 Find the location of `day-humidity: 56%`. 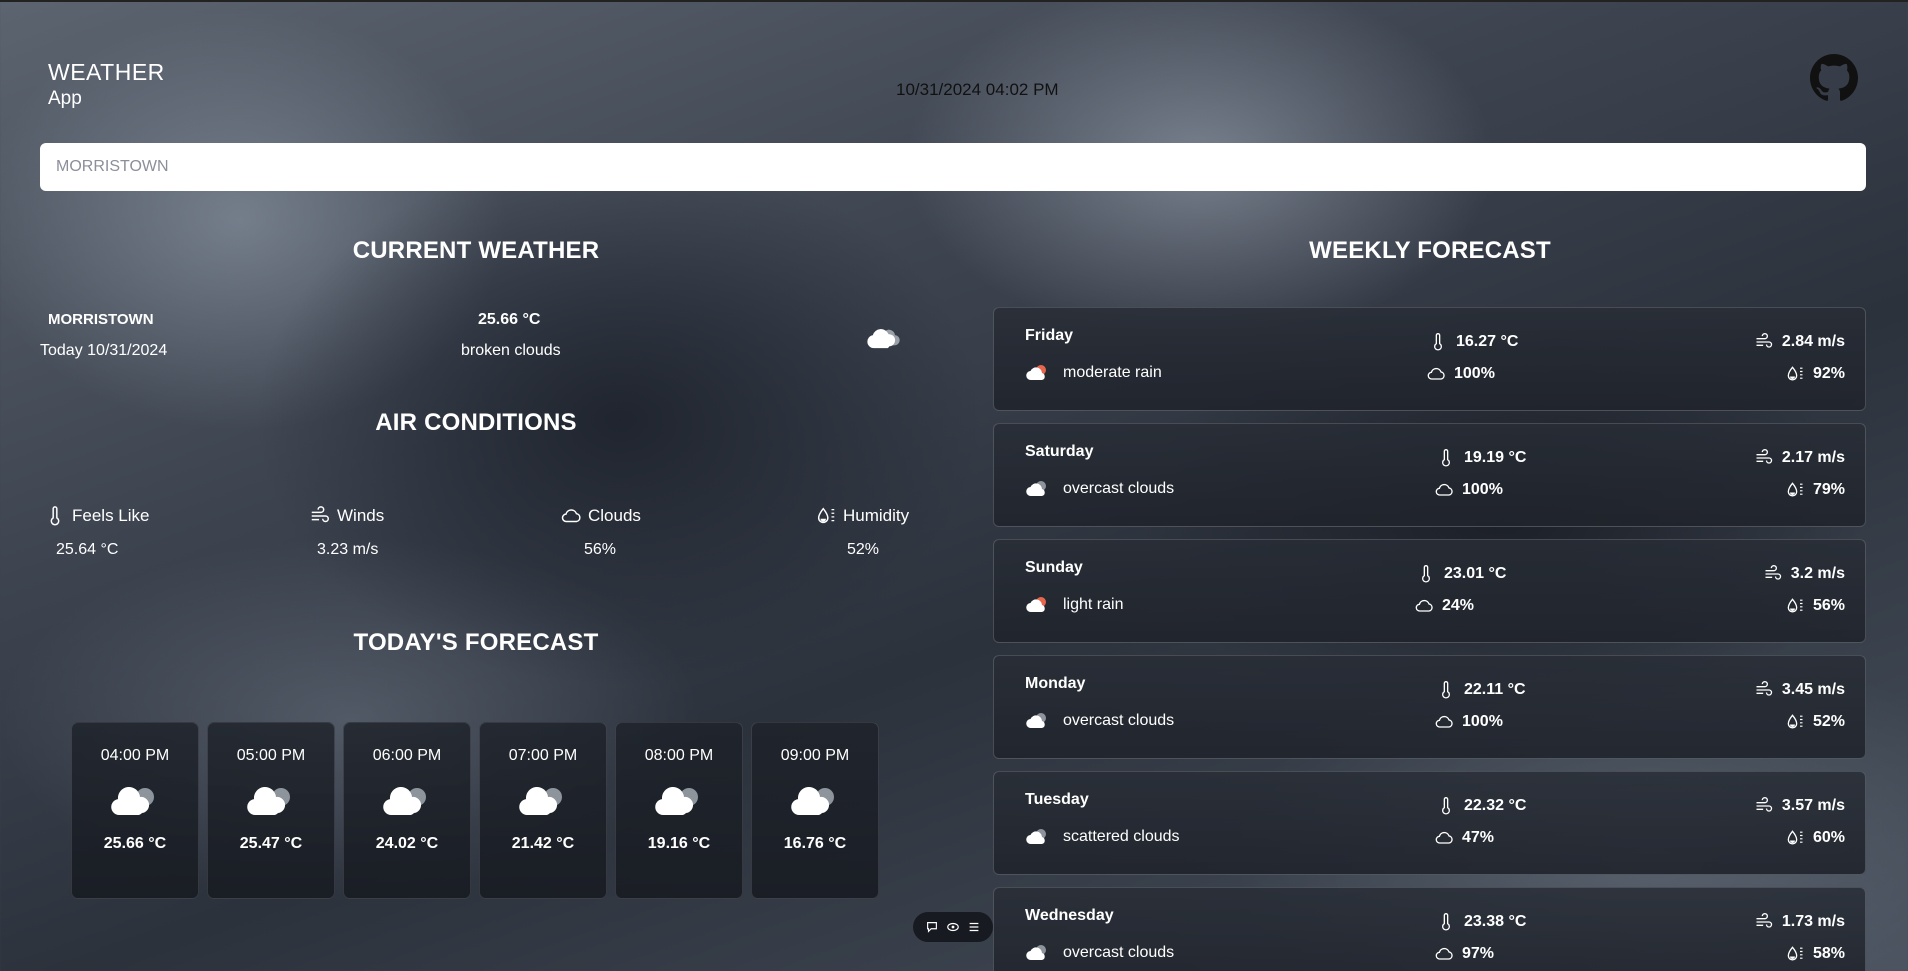

day-humidity: 56% is located at coordinates (1828, 605).